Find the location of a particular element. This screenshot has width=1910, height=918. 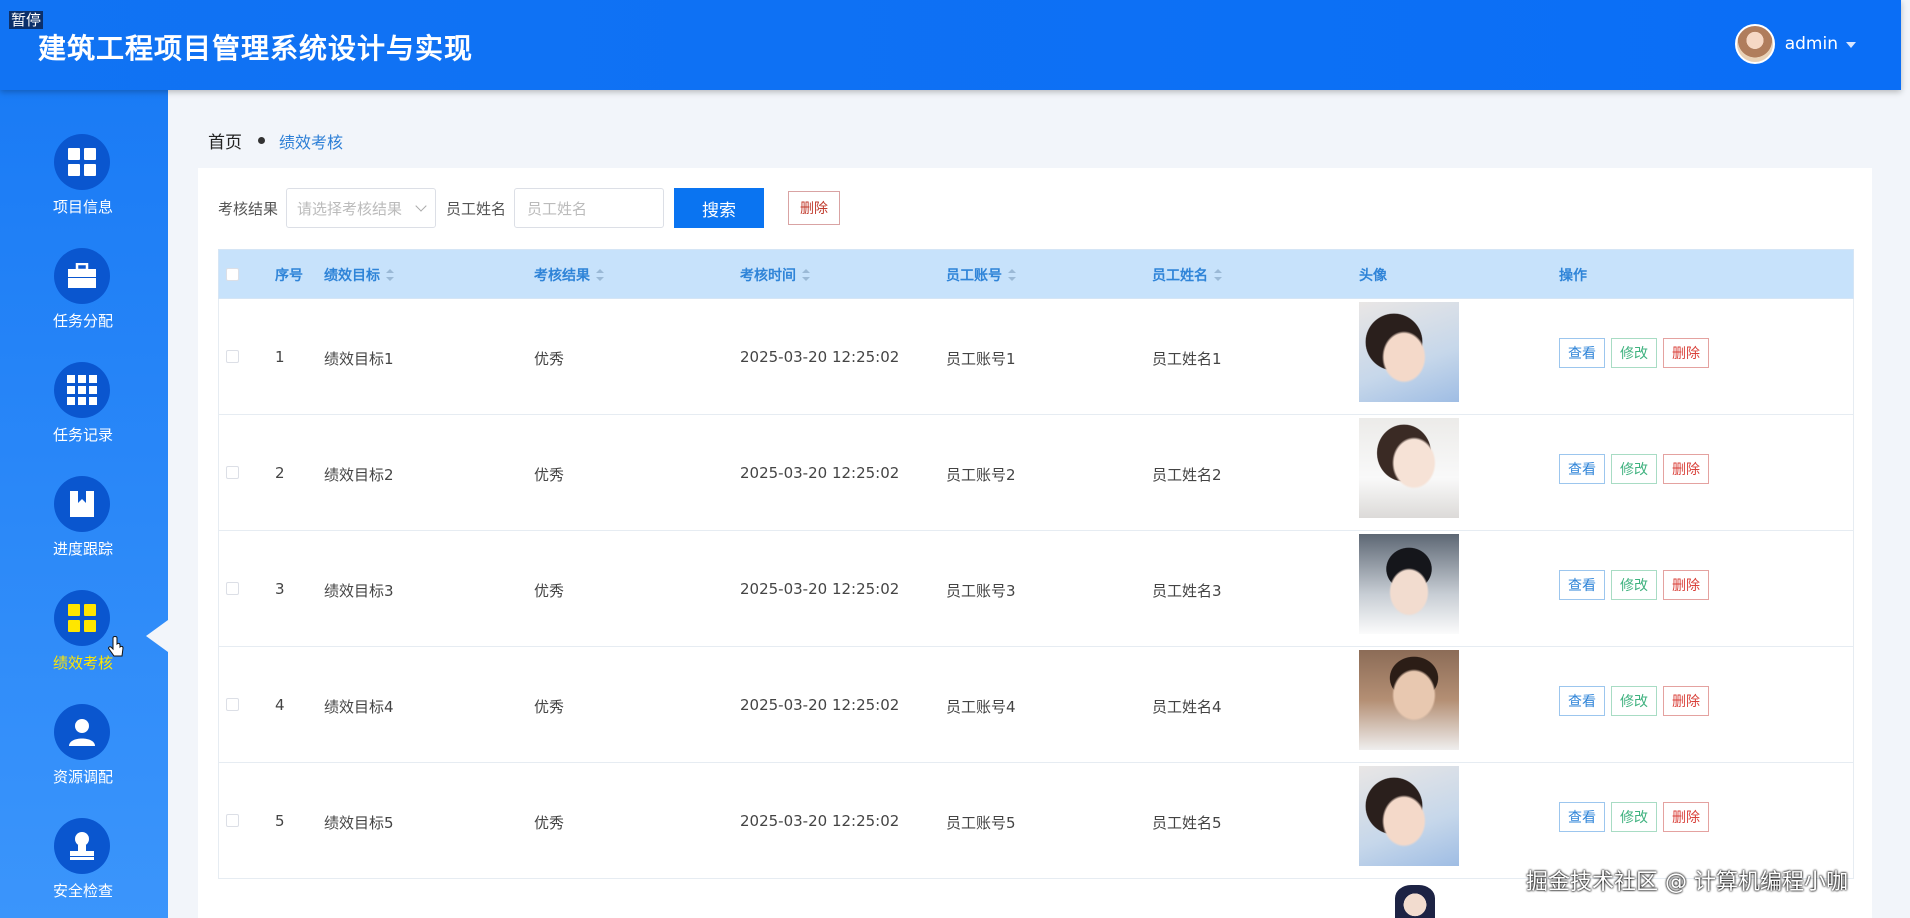

user-icon is located at coordinates (82, 732).